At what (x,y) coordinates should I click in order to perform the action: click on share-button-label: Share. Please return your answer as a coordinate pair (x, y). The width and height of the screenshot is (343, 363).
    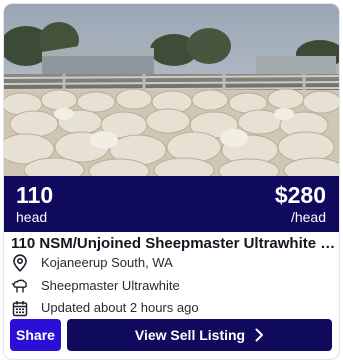
    Looking at the image, I should click on (35, 335).